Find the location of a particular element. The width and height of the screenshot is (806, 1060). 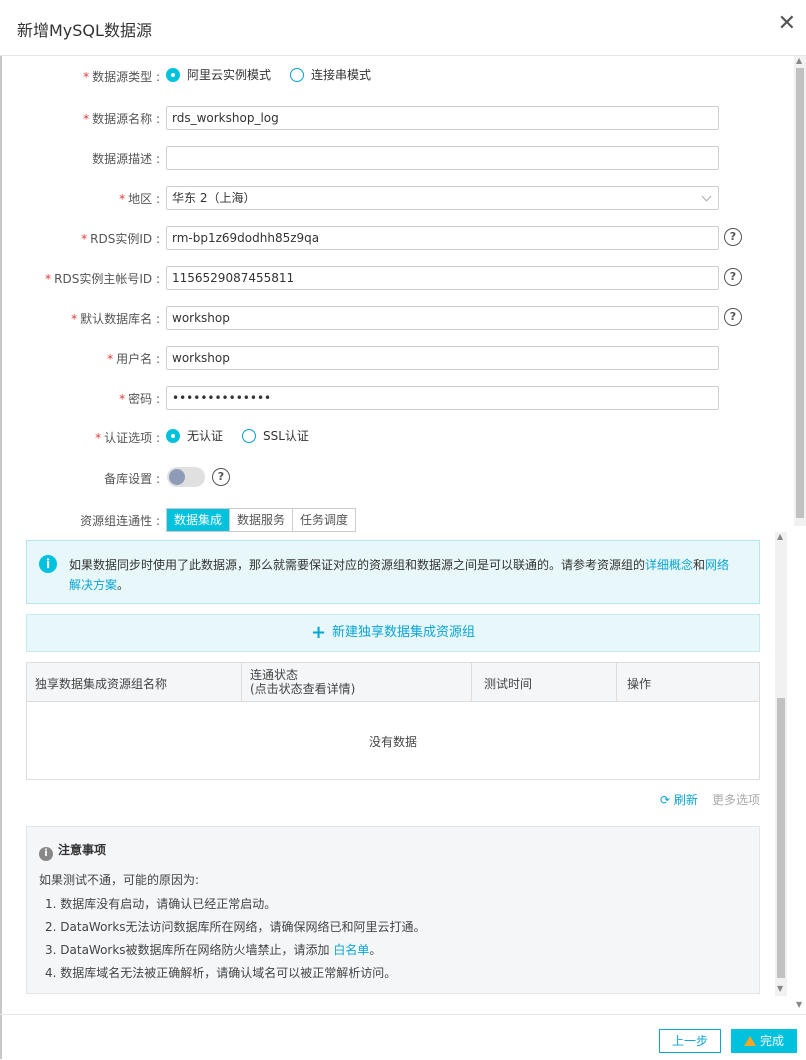

close-icon: ✕ is located at coordinates (787, 24).